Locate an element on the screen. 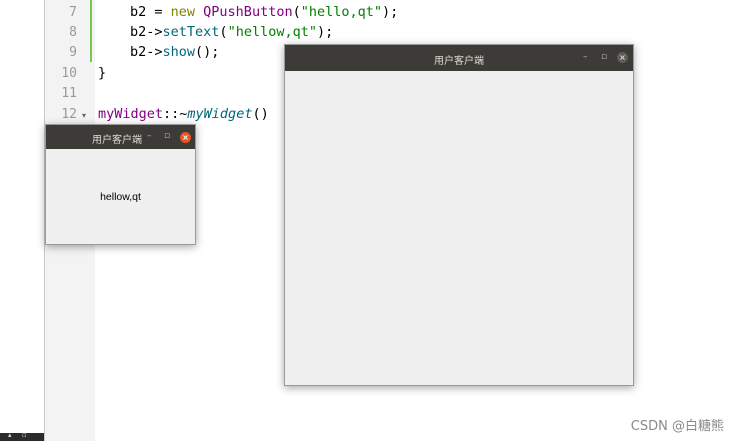 The image size is (738, 441). line-number: 10 is located at coordinates (69, 73).